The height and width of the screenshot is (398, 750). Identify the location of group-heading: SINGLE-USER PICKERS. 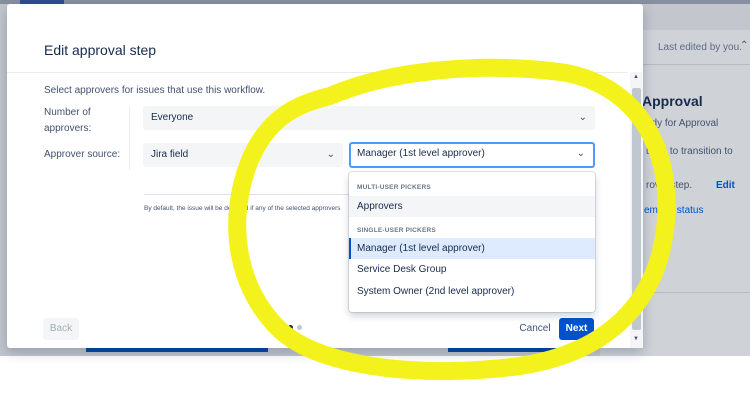
(396, 230).